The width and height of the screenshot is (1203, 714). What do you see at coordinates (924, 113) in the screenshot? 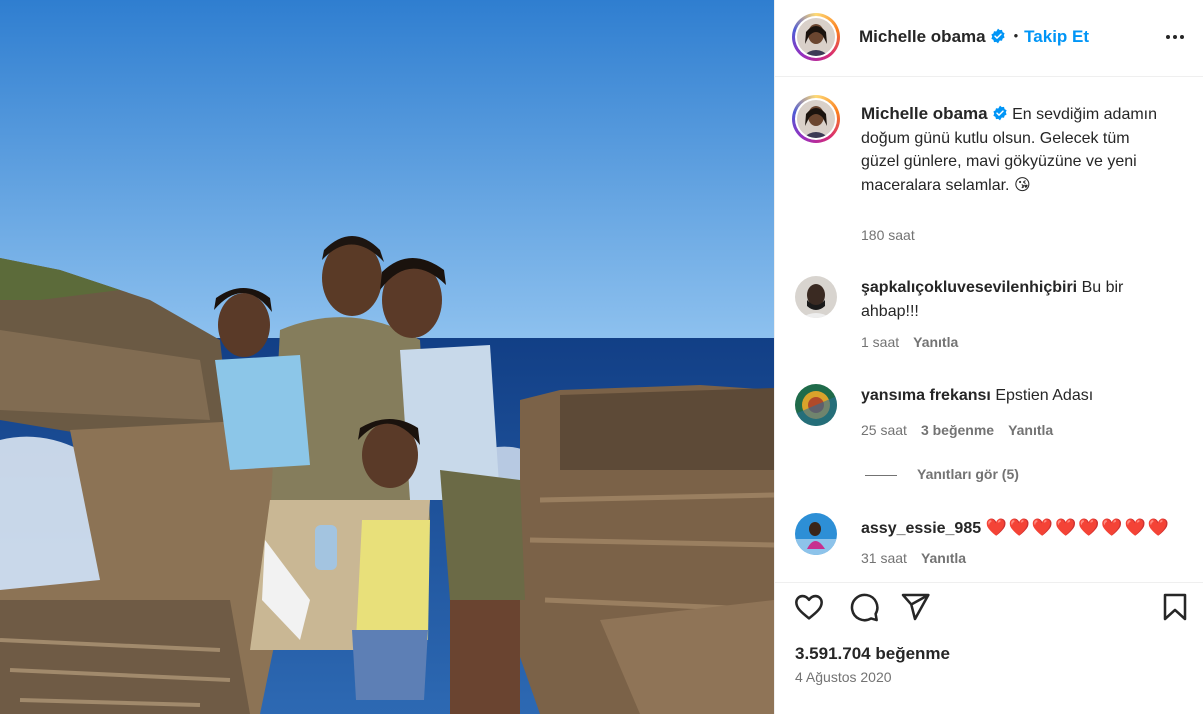
I see `caption-username: Michelle obama` at bounding box center [924, 113].